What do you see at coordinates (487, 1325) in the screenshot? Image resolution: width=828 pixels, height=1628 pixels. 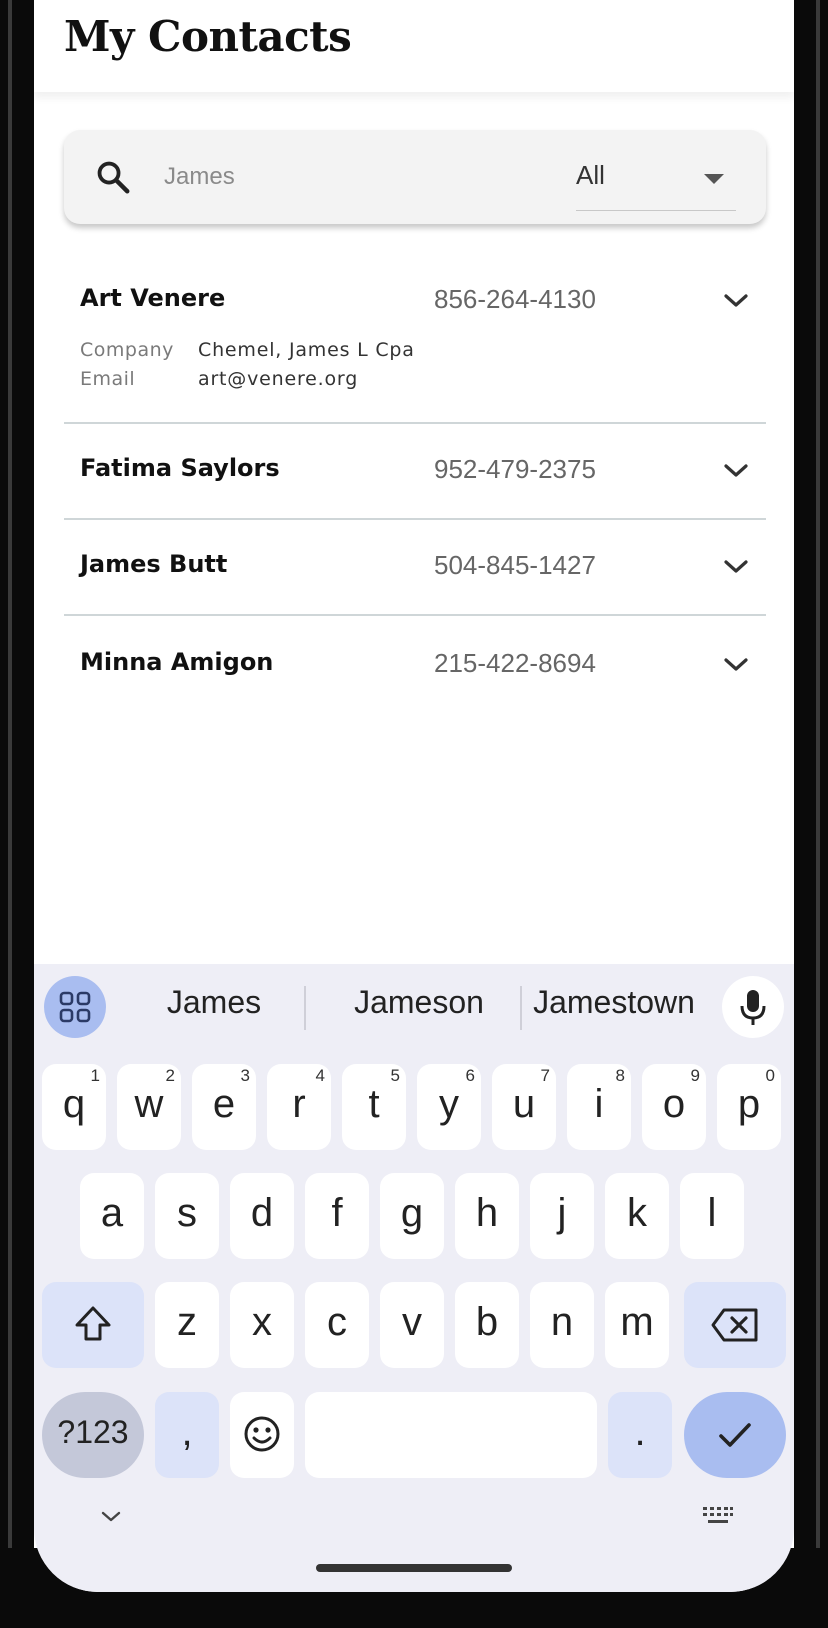 I see `key-b: b` at bounding box center [487, 1325].